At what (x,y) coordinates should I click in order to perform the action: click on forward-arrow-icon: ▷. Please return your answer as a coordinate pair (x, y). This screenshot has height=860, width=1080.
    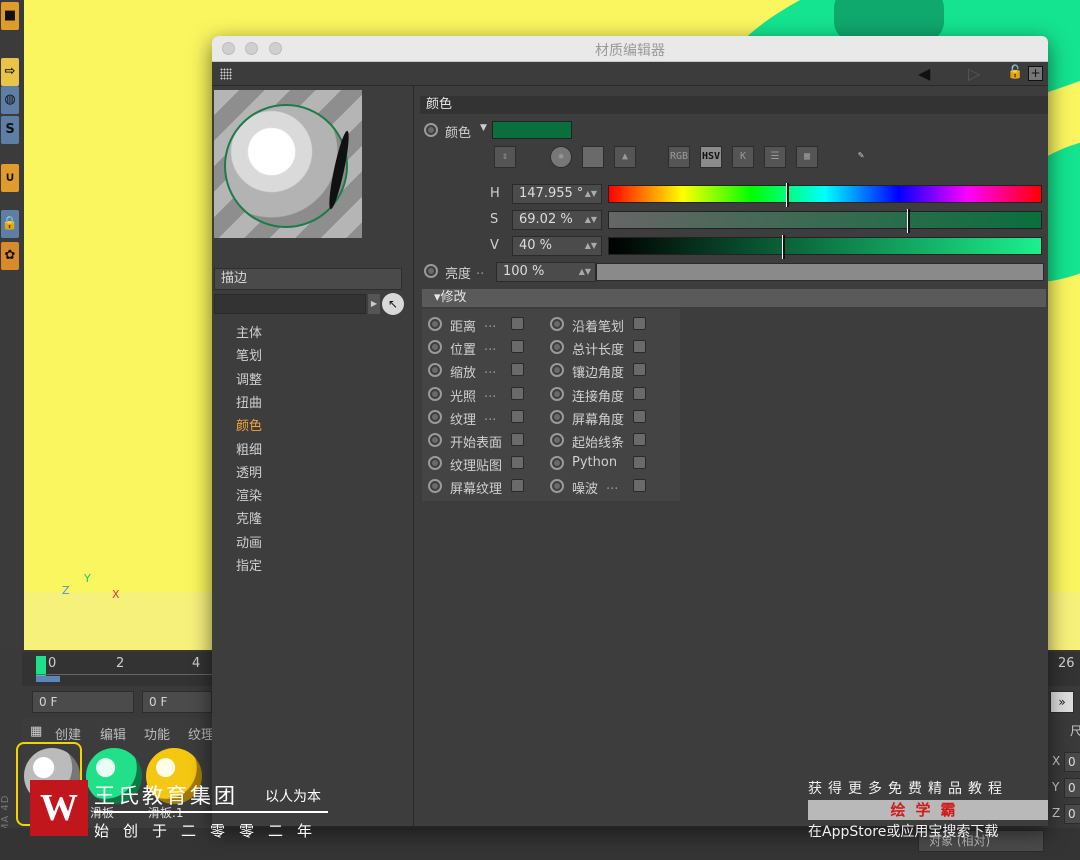
    Looking at the image, I should click on (974, 73).